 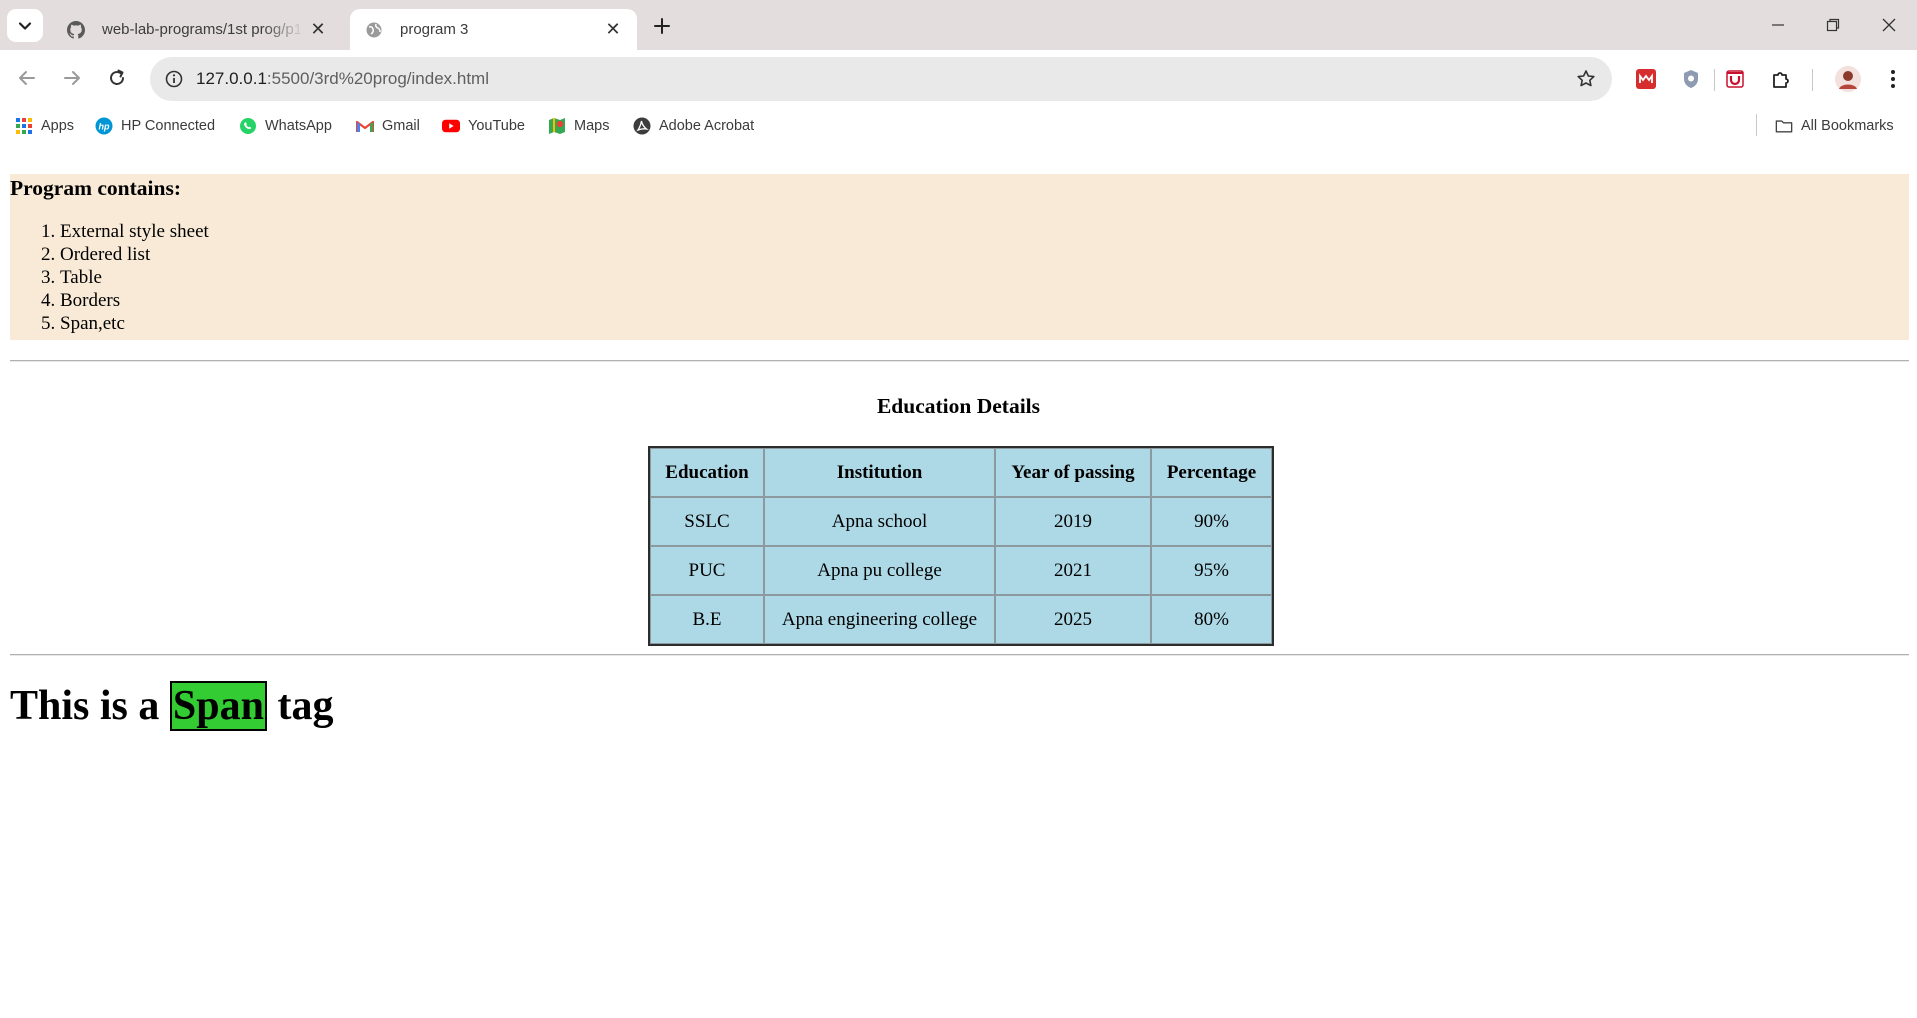 I want to click on avatar, so click(x=1848, y=79).